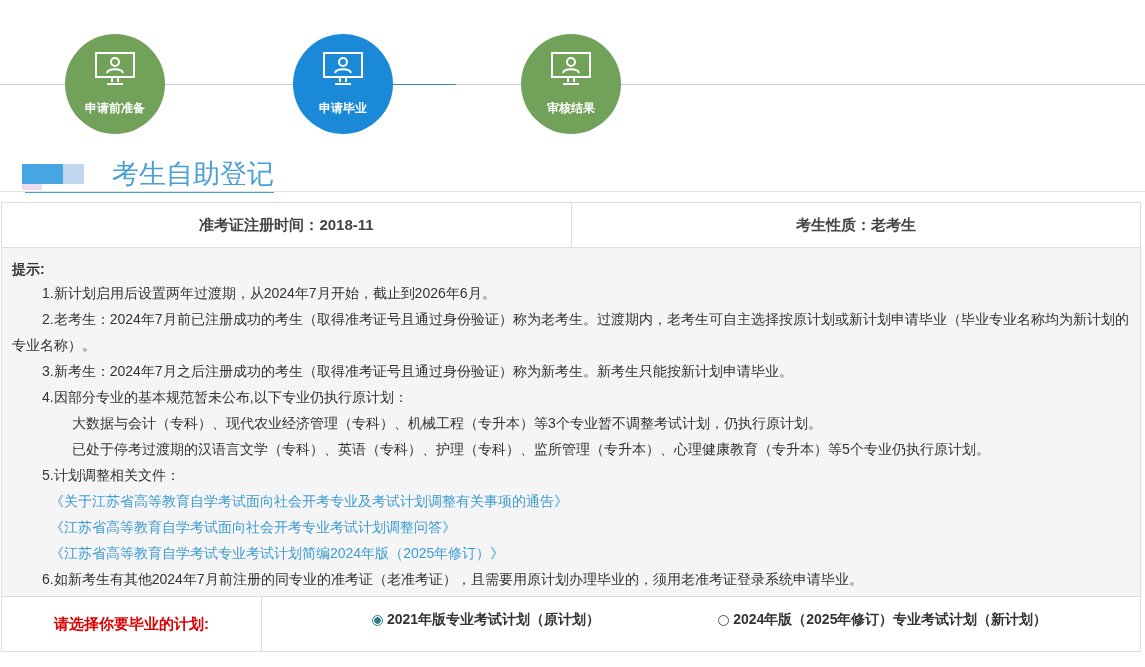 The image size is (1145, 667). What do you see at coordinates (571, 332) in the screenshot?
I see `note-text: 2.老考生：2024年7月前已注册成功的考生（取得准考证号且通过身份验证）称为老考生。过渡期内，老考生可自主选择按原计划或新计划申请毕业（毕业专业名称均为新计划的专业名称）。` at bounding box center [571, 332].